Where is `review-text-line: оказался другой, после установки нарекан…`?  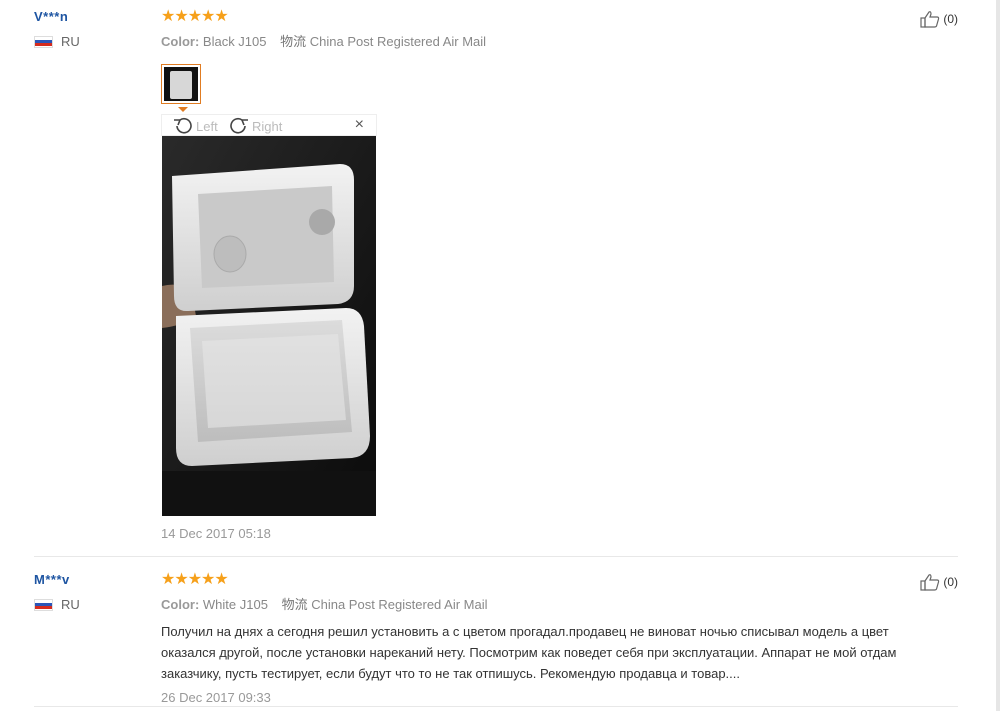
review-text-line: оказался другой, после установки нарекан… is located at coordinates (529, 652).